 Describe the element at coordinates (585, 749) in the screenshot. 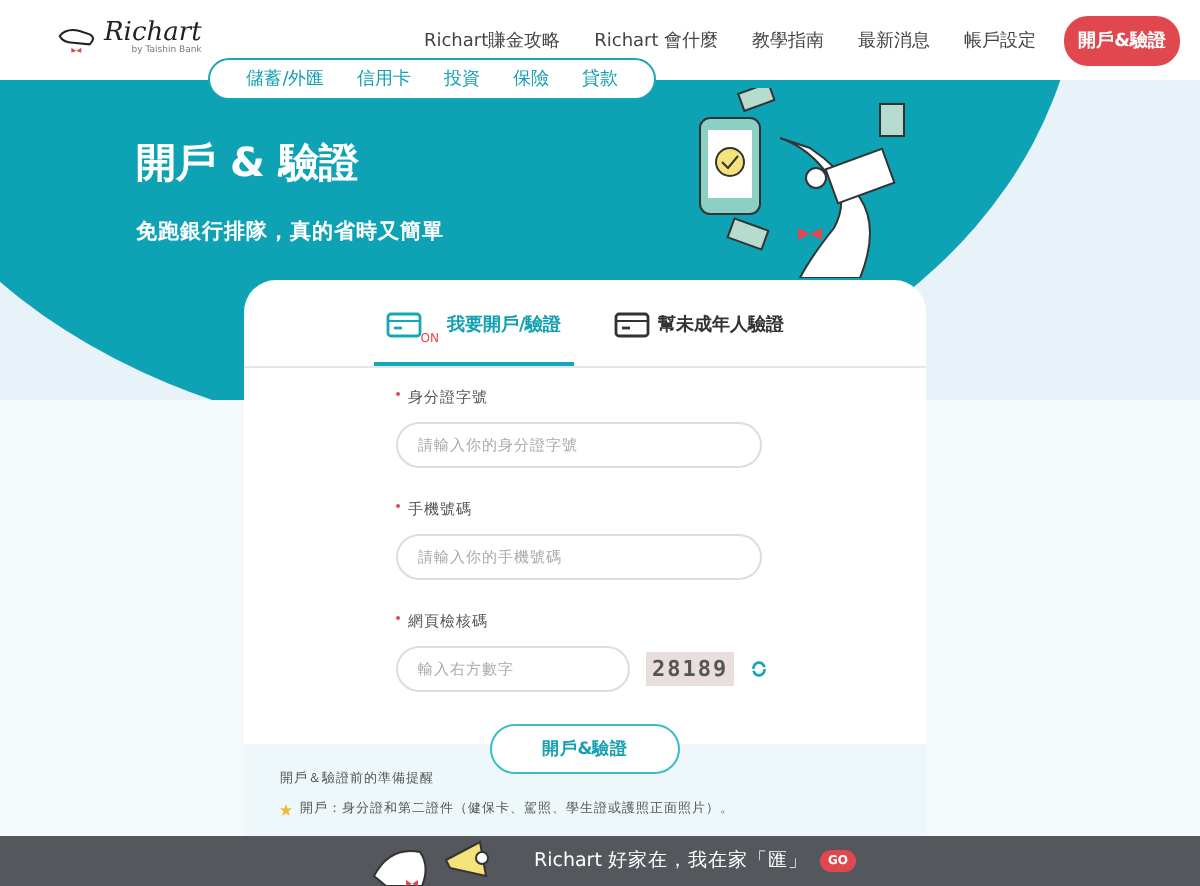

I see `submit-button: 開戶&驗證` at that location.